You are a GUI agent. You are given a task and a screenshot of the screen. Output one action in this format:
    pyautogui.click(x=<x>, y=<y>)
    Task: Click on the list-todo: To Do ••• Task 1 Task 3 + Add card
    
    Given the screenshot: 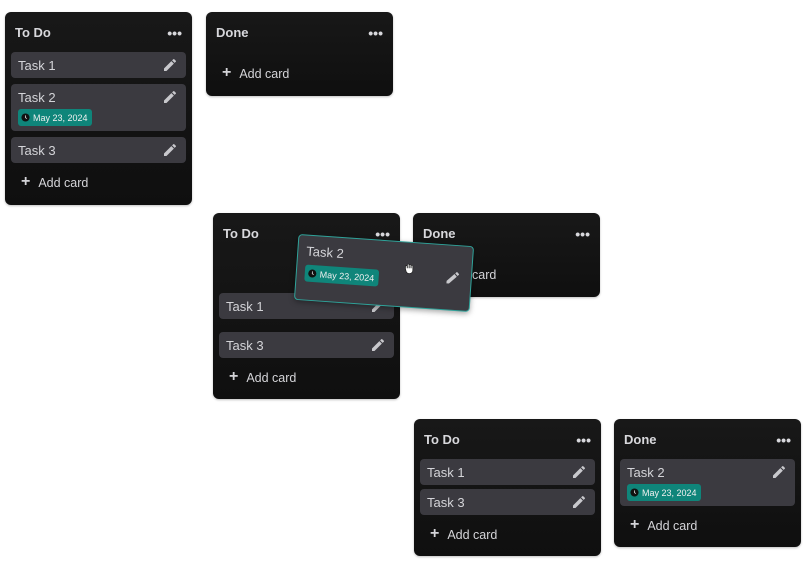 What is the action you would take?
    pyautogui.click(x=507, y=487)
    